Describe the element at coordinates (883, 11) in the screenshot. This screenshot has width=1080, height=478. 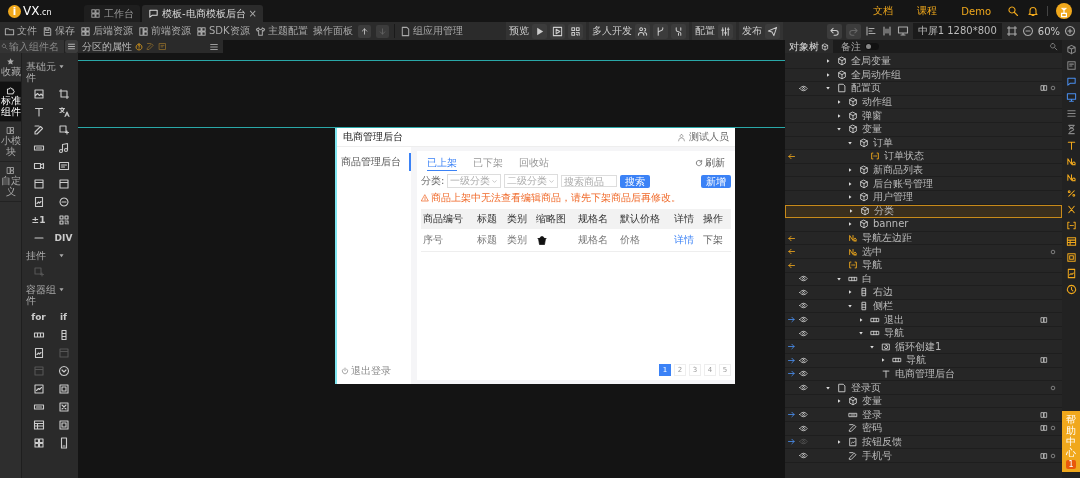
I see `header-link: 文档` at that location.